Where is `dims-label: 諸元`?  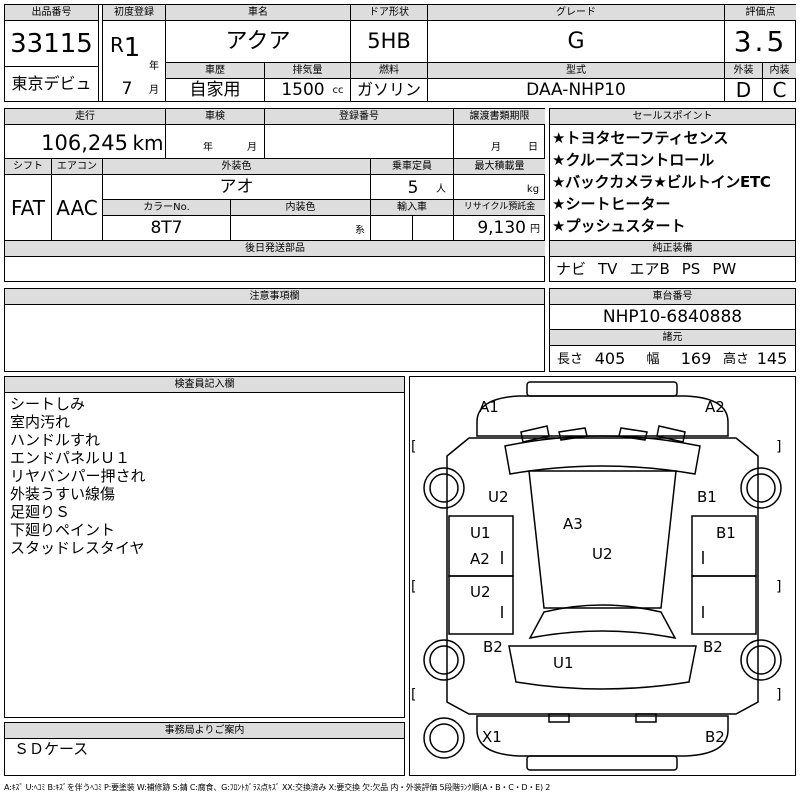
dims-label: 諸元 is located at coordinates (672, 337).